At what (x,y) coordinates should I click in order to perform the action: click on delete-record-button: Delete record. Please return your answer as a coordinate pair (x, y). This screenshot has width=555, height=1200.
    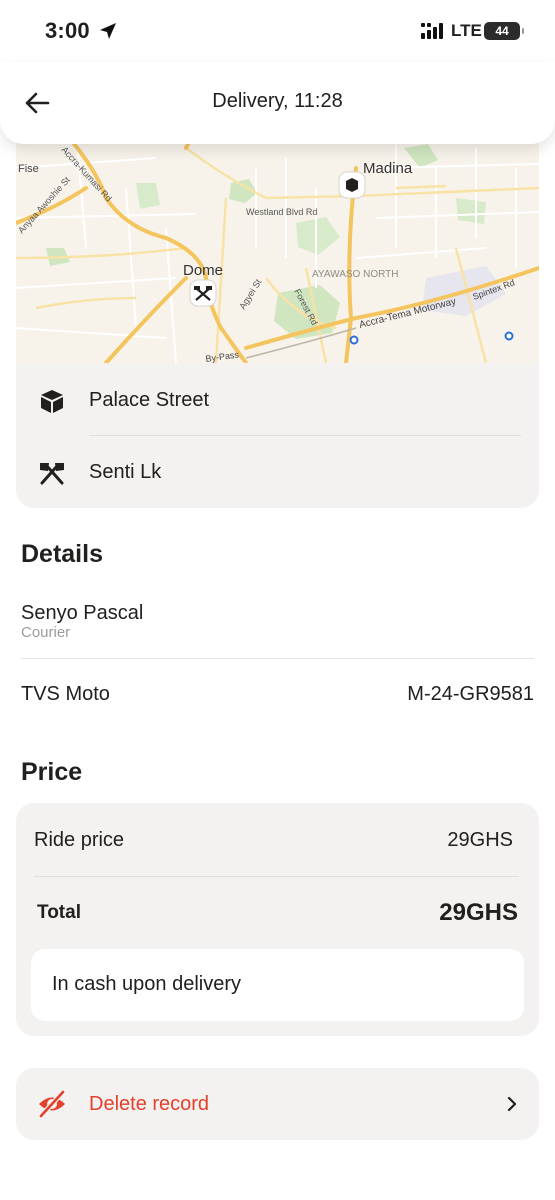
    Looking at the image, I should click on (277, 1104).